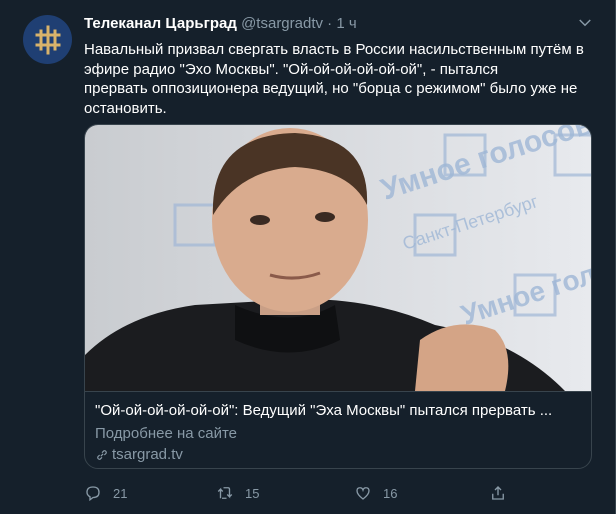 The image size is (616, 514). What do you see at coordinates (93, 494) in the screenshot?
I see `reply-icon` at bounding box center [93, 494].